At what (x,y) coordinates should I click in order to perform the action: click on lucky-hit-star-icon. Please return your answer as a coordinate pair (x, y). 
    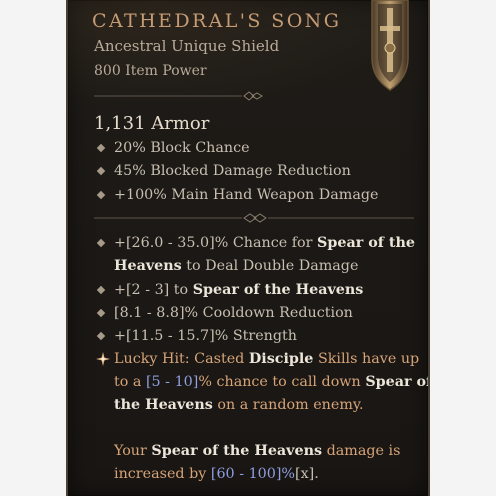
    Looking at the image, I should click on (103, 359).